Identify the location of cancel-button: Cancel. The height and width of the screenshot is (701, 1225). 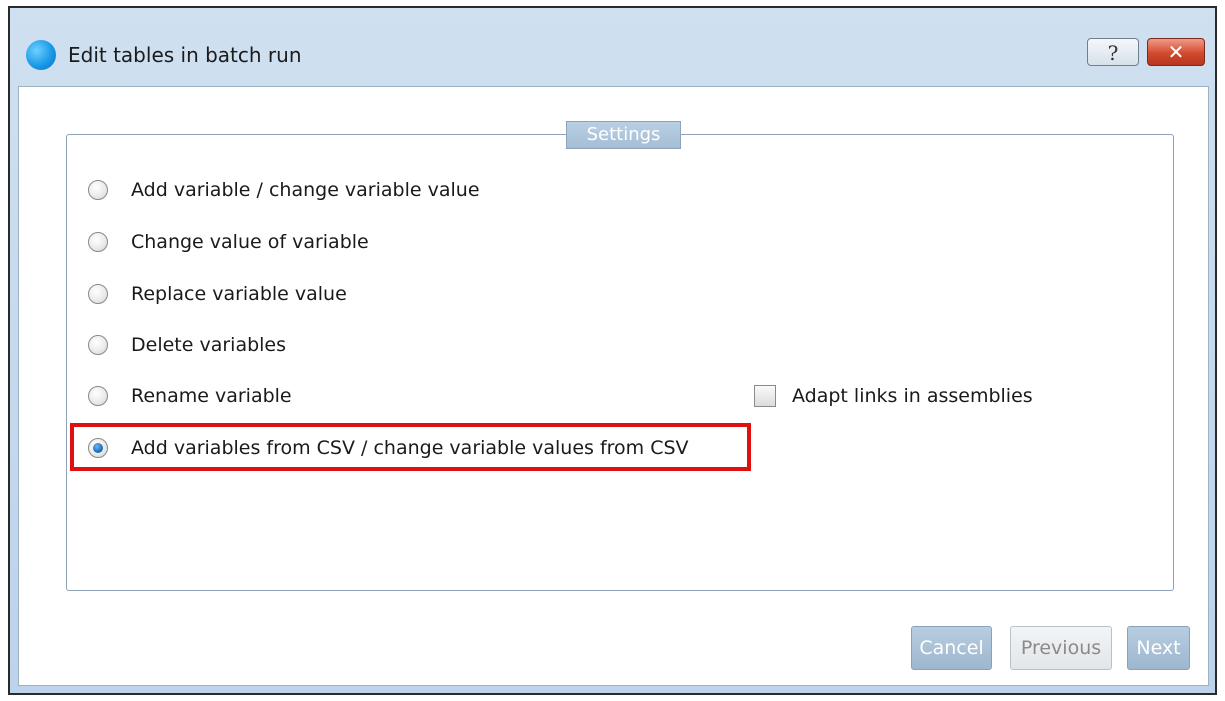
(951, 648).